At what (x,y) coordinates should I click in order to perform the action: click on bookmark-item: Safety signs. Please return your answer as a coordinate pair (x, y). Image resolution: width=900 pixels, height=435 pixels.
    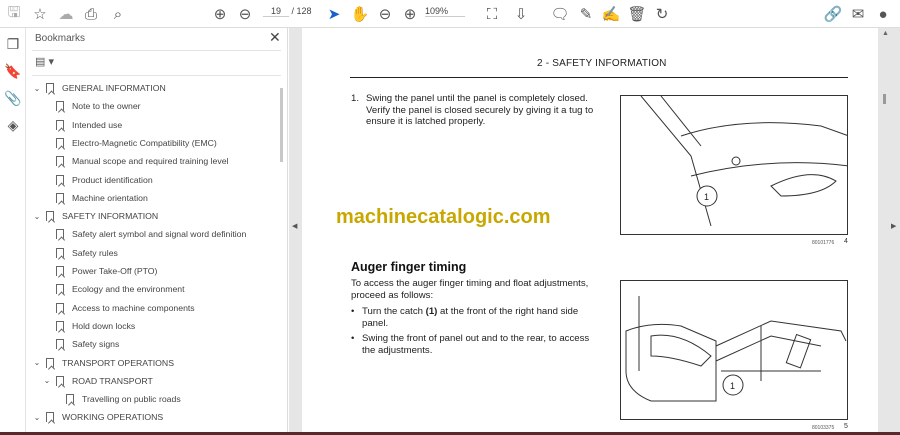
    Looking at the image, I should click on (85, 344).